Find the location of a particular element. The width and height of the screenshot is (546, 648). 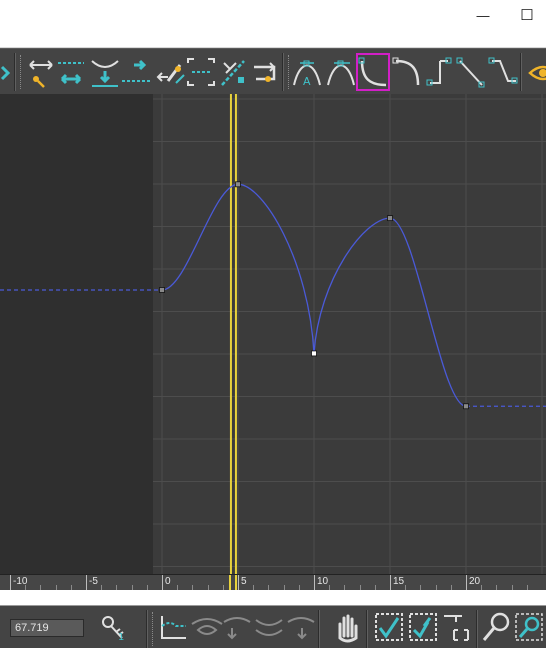

spline-tangent-icon: A is located at coordinates (307, 74).